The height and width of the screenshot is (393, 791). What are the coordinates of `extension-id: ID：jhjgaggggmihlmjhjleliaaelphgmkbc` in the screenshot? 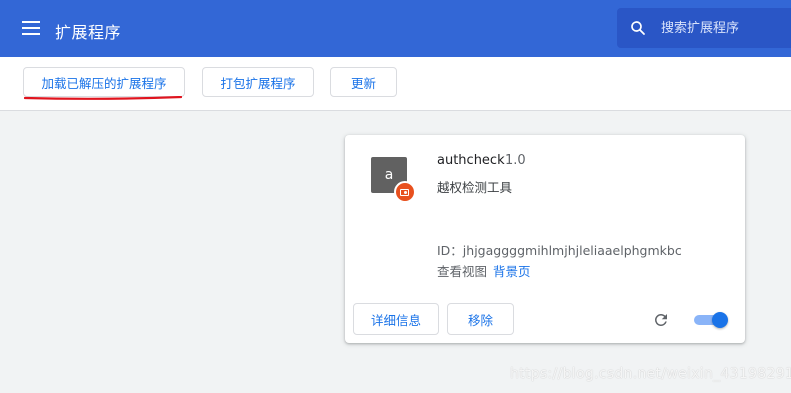 It's located at (559, 250).